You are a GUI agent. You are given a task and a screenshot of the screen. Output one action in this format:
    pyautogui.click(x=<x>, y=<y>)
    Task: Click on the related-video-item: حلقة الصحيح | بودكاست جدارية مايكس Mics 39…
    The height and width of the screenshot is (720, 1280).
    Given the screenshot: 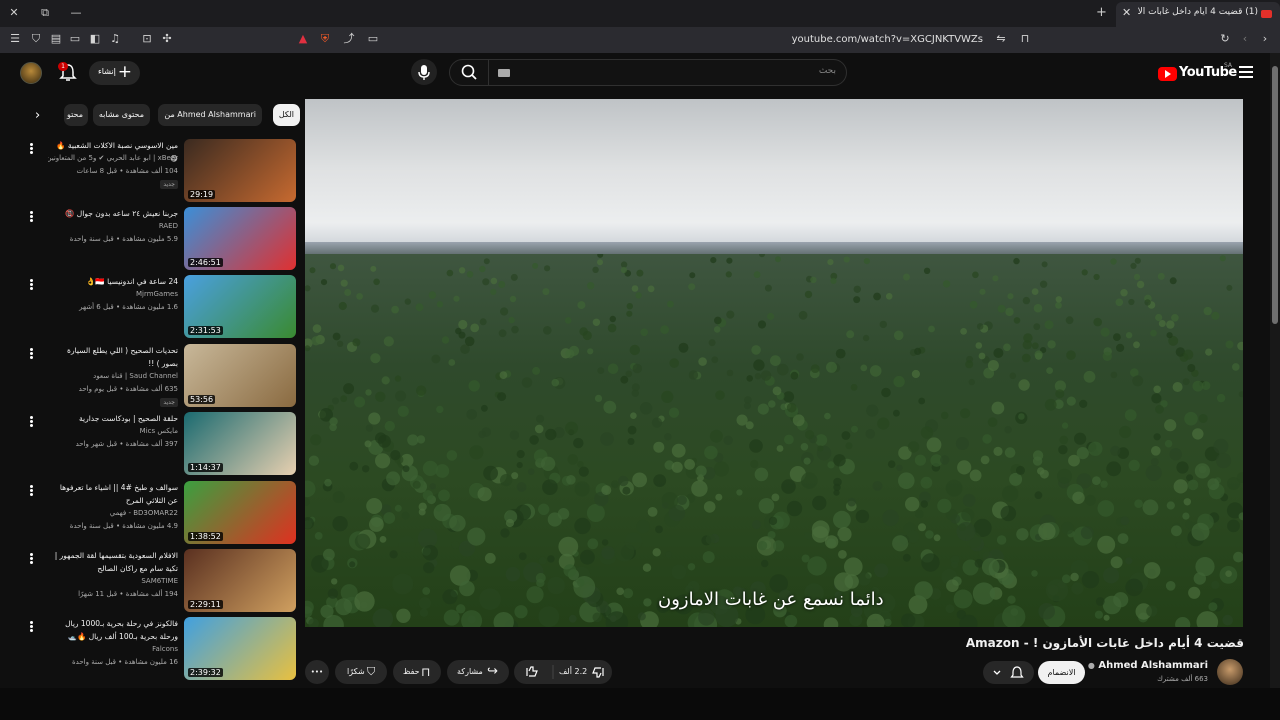 What is the action you would take?
    pyautogui.click(x=159, y=444)
    